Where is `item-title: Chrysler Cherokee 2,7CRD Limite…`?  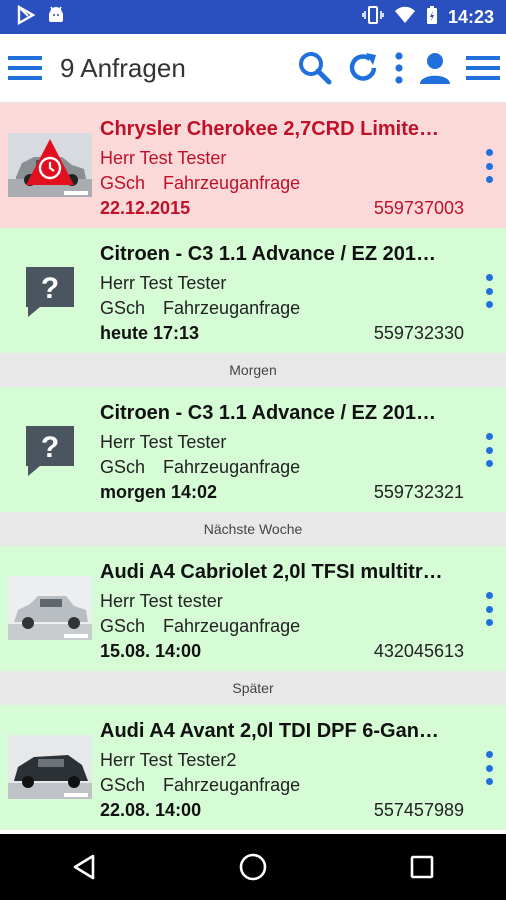 item-title: Chrysler Cherokee 2,7CRD Limite… is located at coordinates (270, 129).